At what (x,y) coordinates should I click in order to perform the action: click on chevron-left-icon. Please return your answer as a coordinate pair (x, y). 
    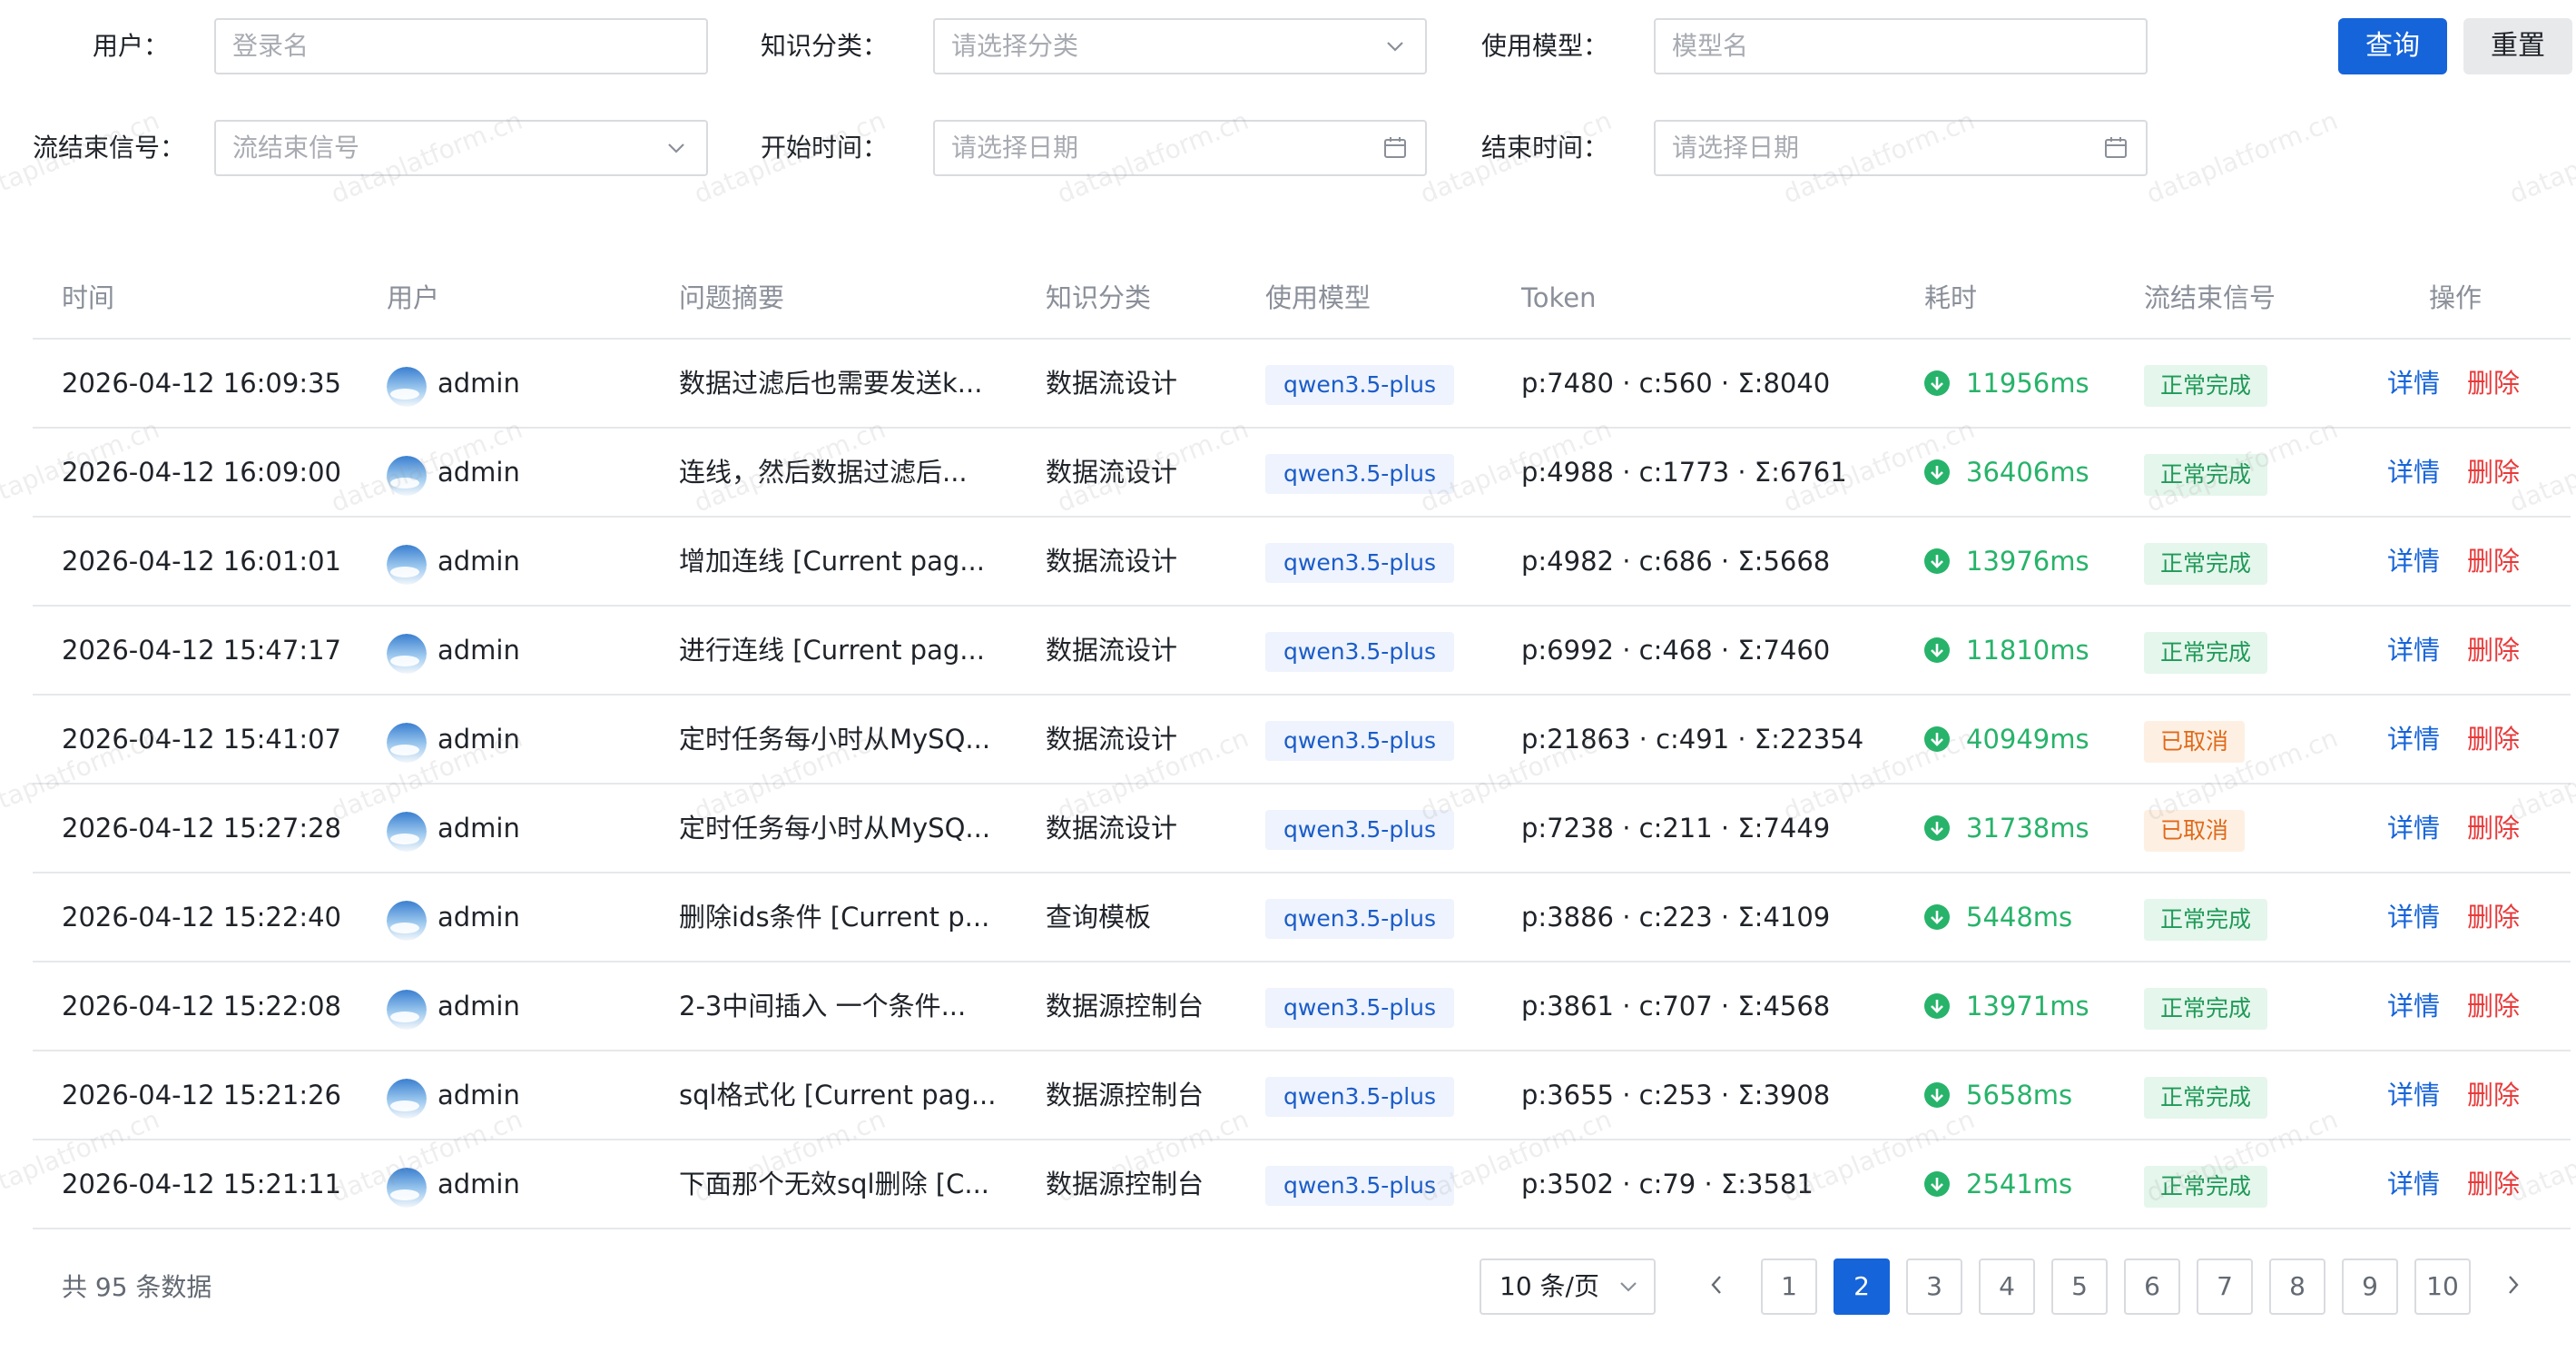
    Looking at the image, I should click on (1716, 1286).